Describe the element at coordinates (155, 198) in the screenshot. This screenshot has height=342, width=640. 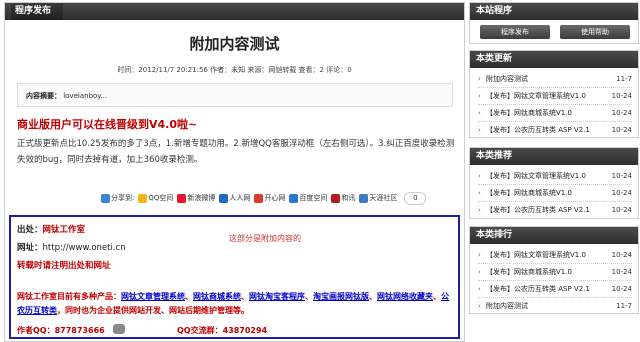
I see `share-qzone: QQ空间` at that location.